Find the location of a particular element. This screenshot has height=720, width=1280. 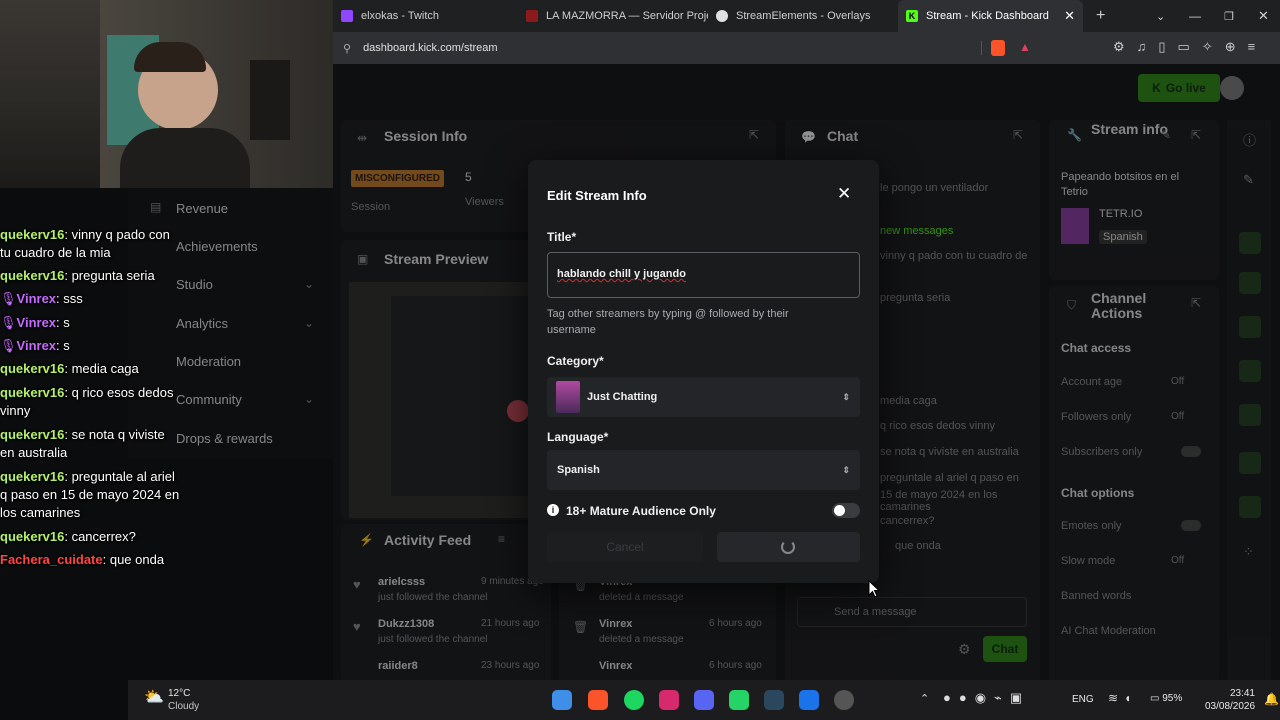

input-language: ENG is located at coordinates (1083, 699).